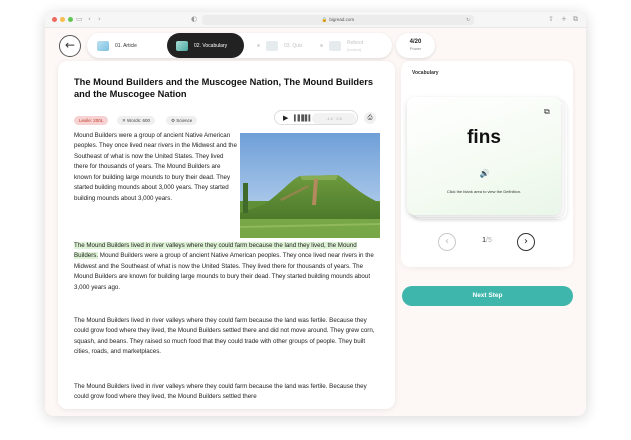  I want to click on url-text: bigread.com, so click(342, 19).